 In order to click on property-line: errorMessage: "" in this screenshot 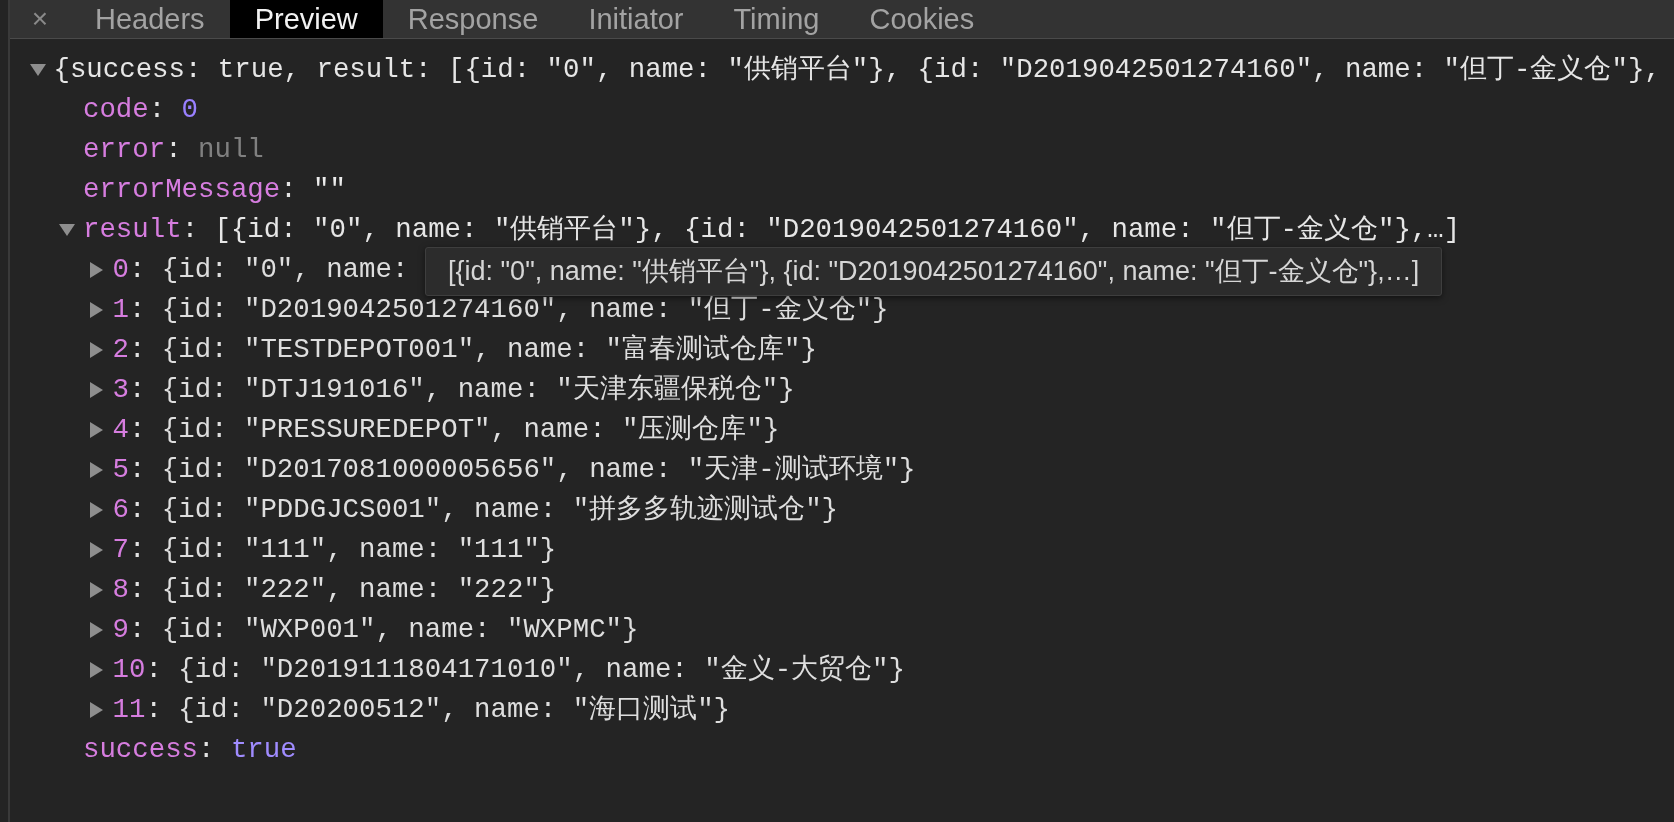, I will do `click(214, 190)`.